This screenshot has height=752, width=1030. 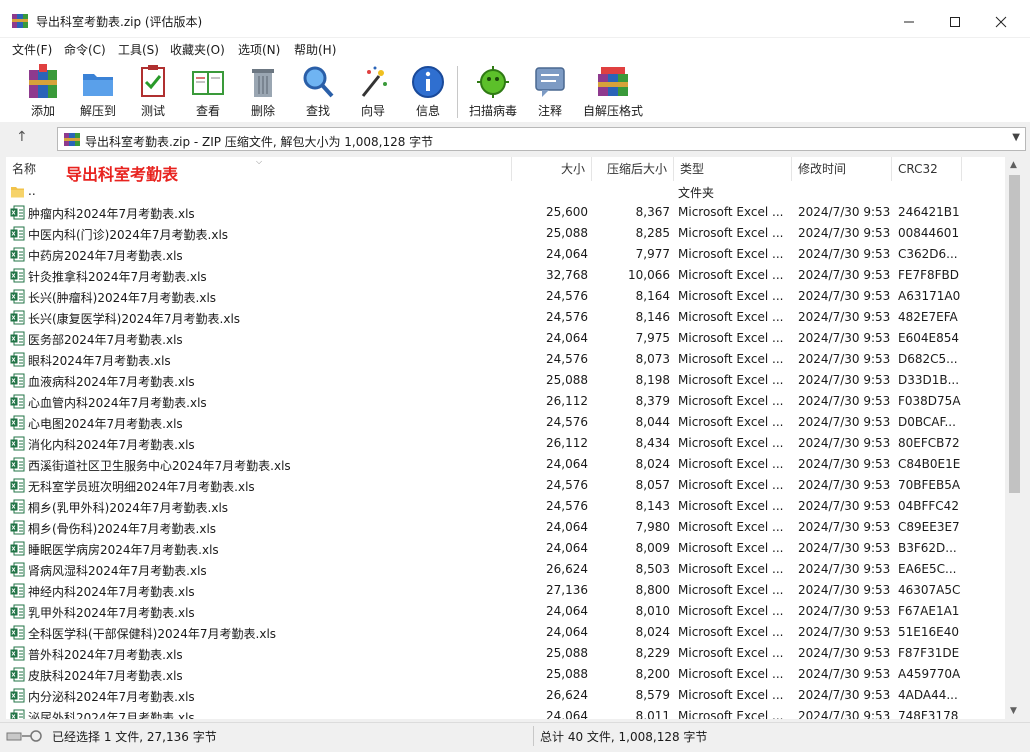 What do you see at coordinates (117, 403) in the screenshot?
I see `file-name: 心血管内科2024年7月考勤表.xls` at bounding box center [117, 403].